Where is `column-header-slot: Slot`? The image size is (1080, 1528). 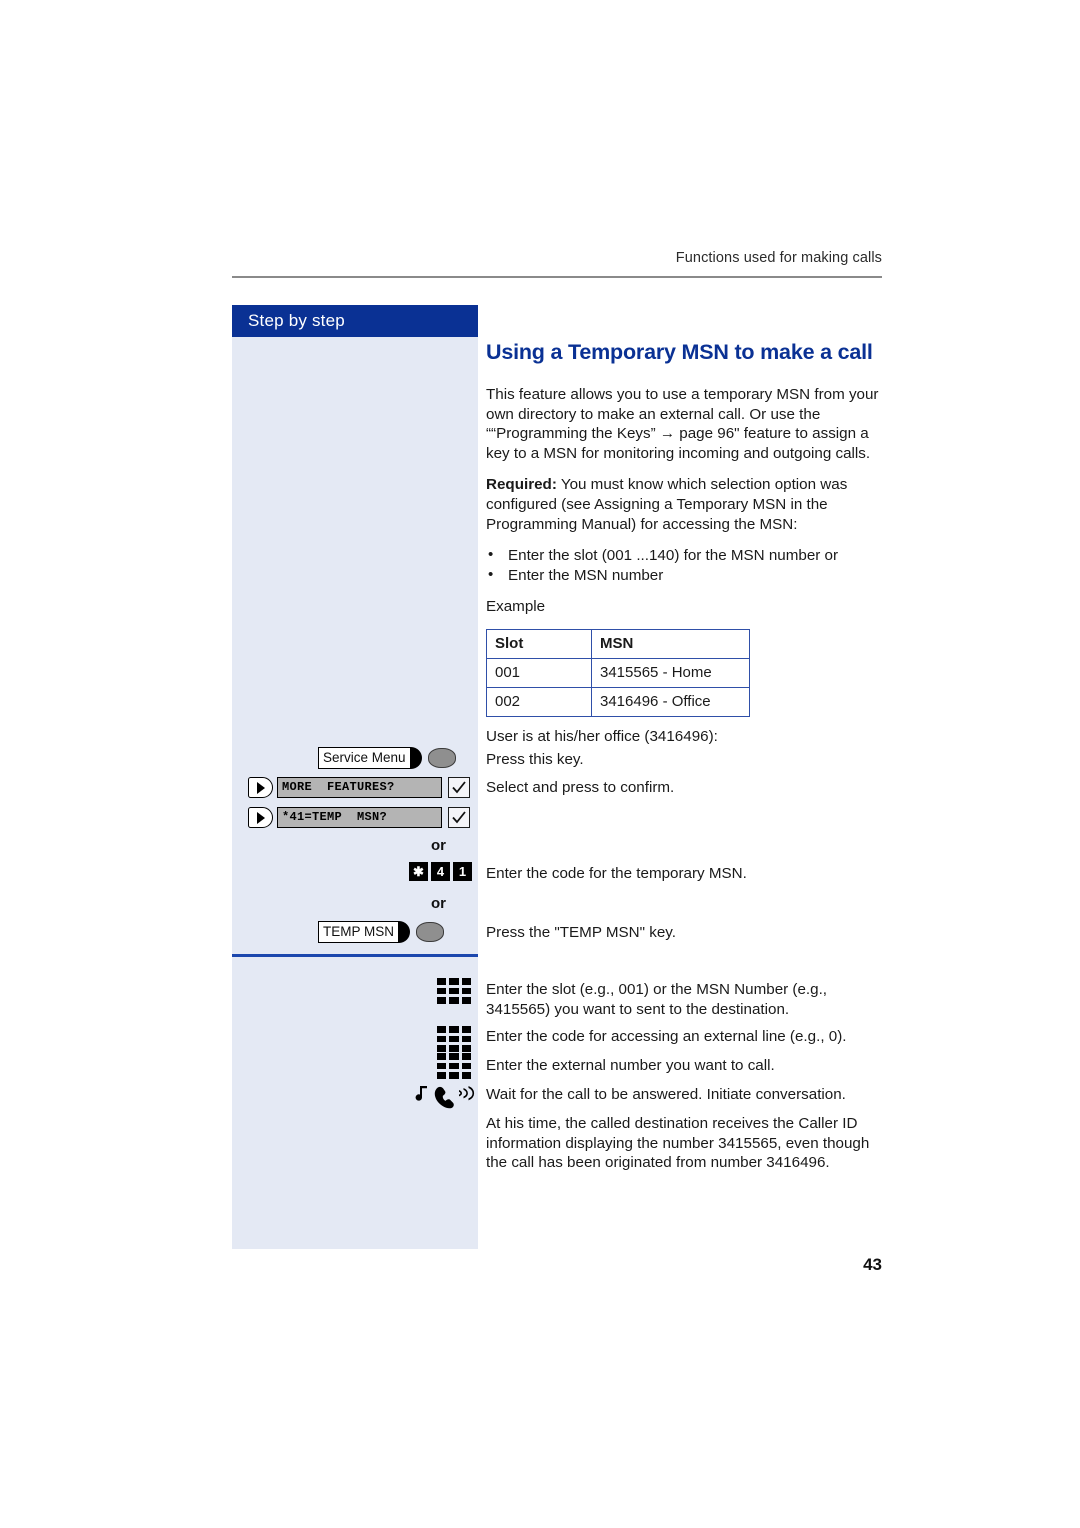
column-header-slot: Slot is located at coordinates (539, 643).